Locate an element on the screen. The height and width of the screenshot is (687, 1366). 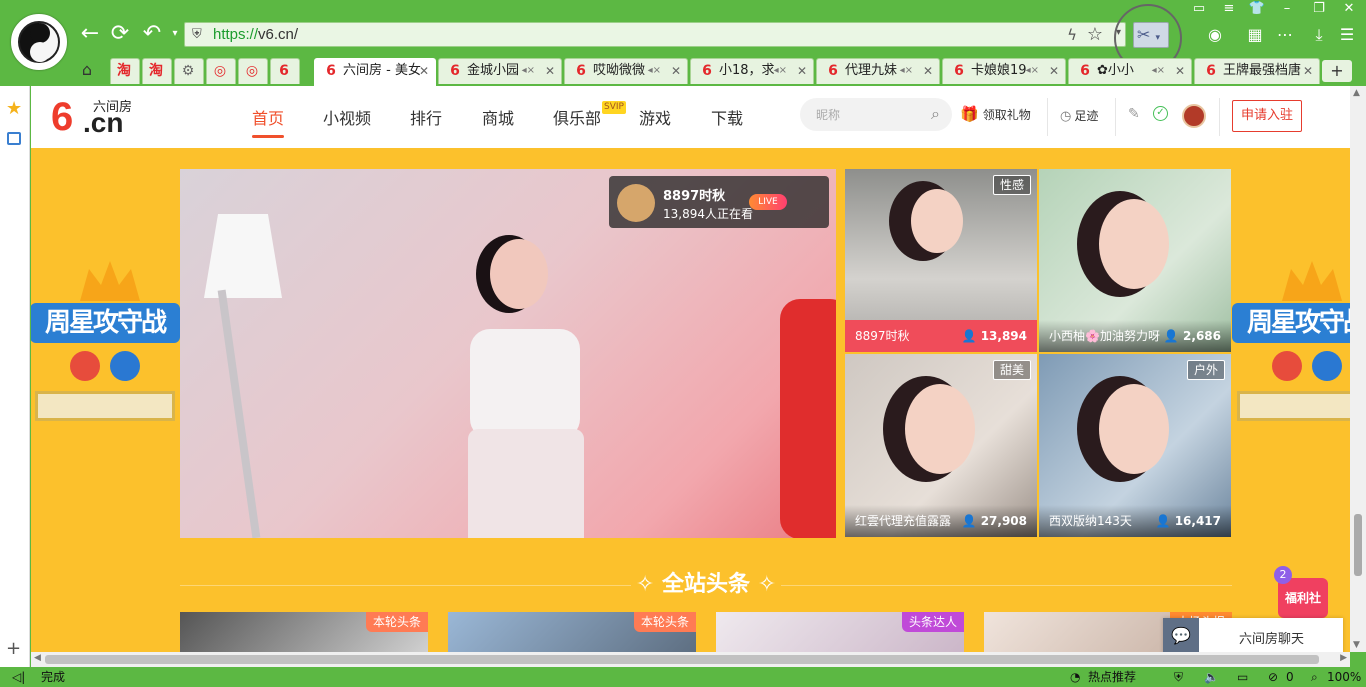
chat-widget: 💬 六间房聊天 is located at coordinates (1253, 635).